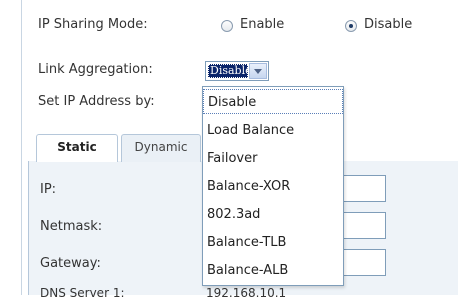 The image size is (458, 300). What do you see at coordinates (82, 293) in the screenshot?
I see `dns-label: DNS Server 1:` at bounding box center [82, 293].